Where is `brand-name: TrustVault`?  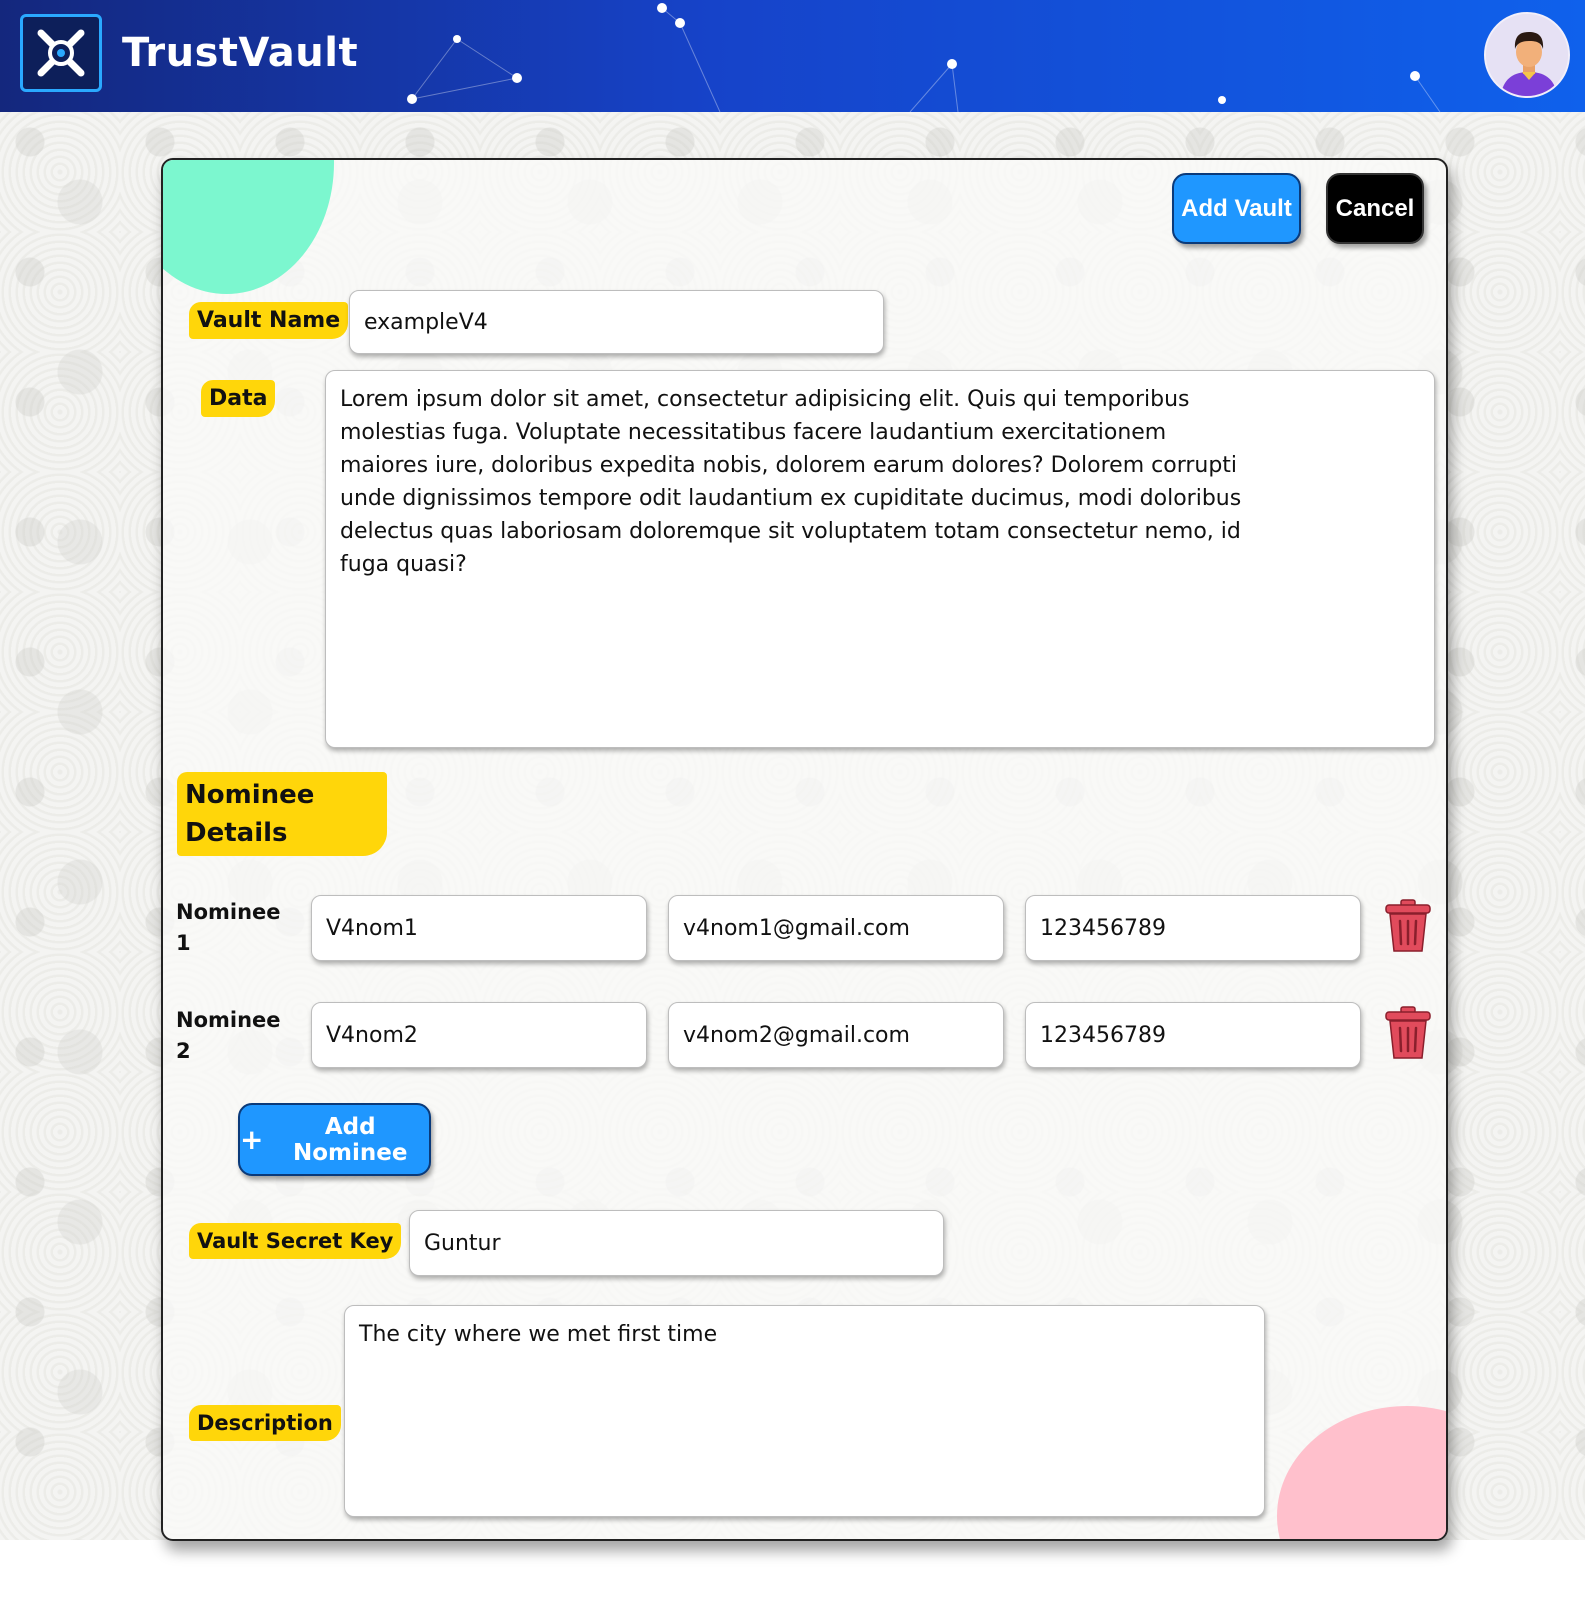 brand-name: TrustVault is located at coordinates (240, 53).